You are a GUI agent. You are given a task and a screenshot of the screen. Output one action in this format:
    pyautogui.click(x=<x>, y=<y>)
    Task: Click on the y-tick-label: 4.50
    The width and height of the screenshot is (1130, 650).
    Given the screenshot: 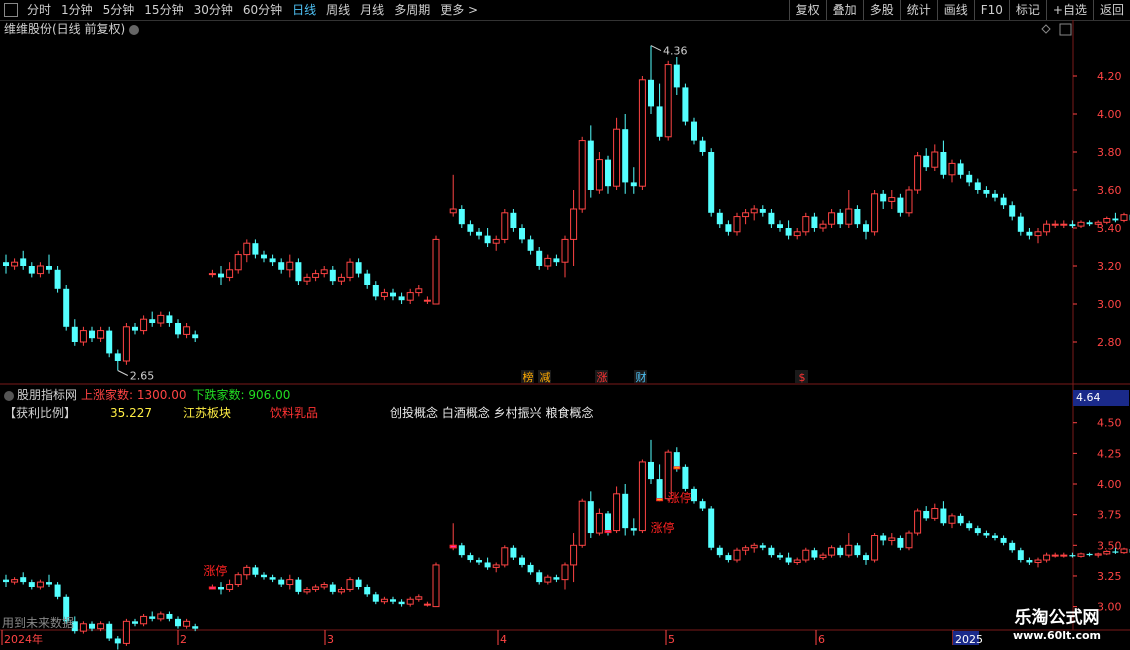 What is the action you would take?
    pyautogui.click(x=1109, y=423)
    